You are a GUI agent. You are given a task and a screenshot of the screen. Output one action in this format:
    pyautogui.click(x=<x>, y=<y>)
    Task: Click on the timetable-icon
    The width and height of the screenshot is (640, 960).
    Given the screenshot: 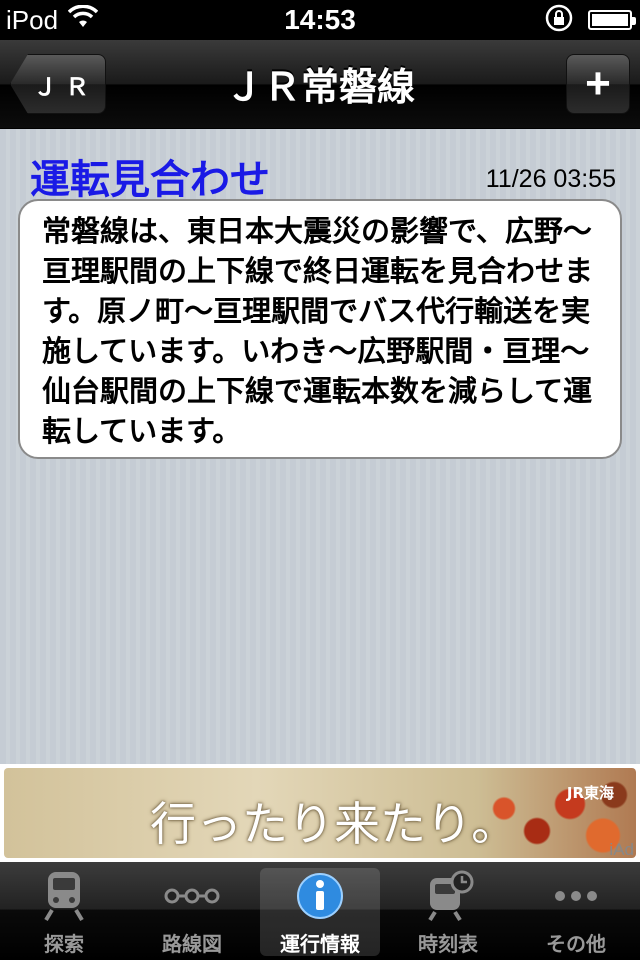 What is the action you would take?
    pyautogui.click(x=451, y=896)
    